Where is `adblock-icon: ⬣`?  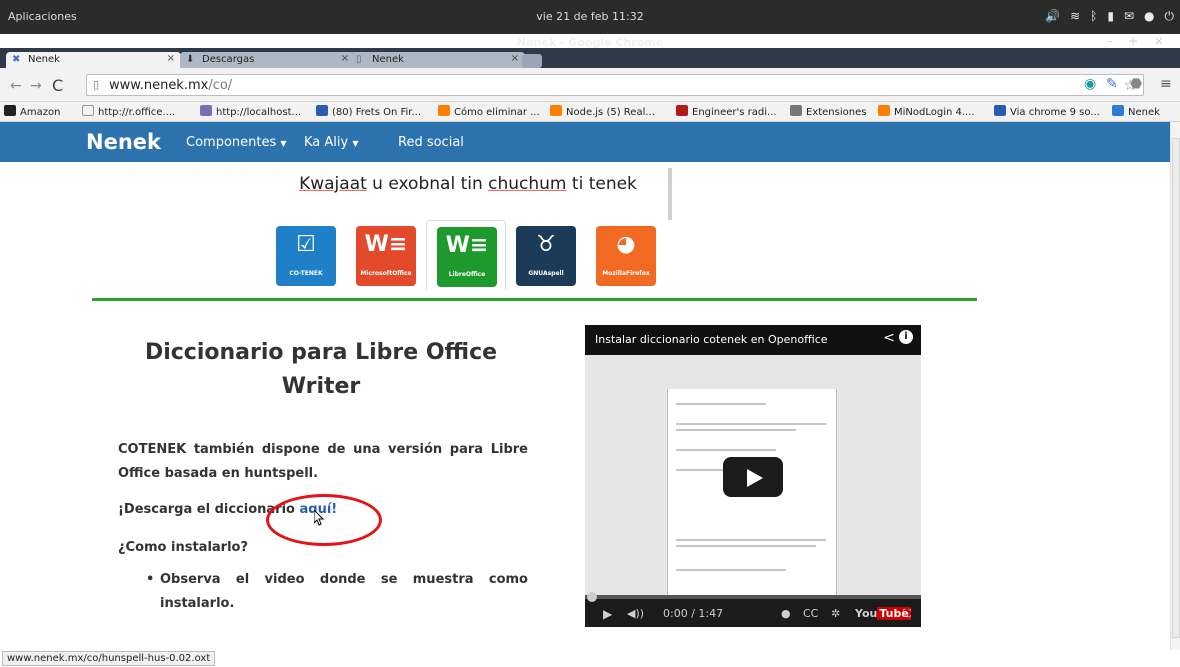 adblock-icon: ⬣ is located at coordinates (1136, 84).